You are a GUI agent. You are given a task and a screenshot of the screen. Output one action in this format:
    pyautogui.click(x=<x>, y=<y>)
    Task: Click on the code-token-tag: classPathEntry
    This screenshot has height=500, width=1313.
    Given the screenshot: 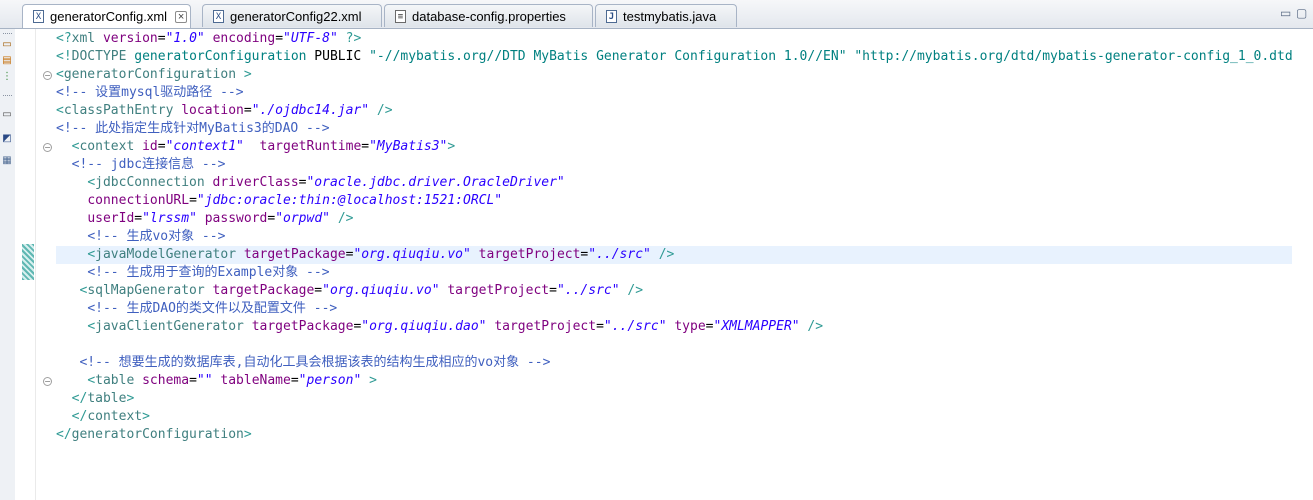 What is the action you would take?
    pyautogui.click(x=118, y=110)
    